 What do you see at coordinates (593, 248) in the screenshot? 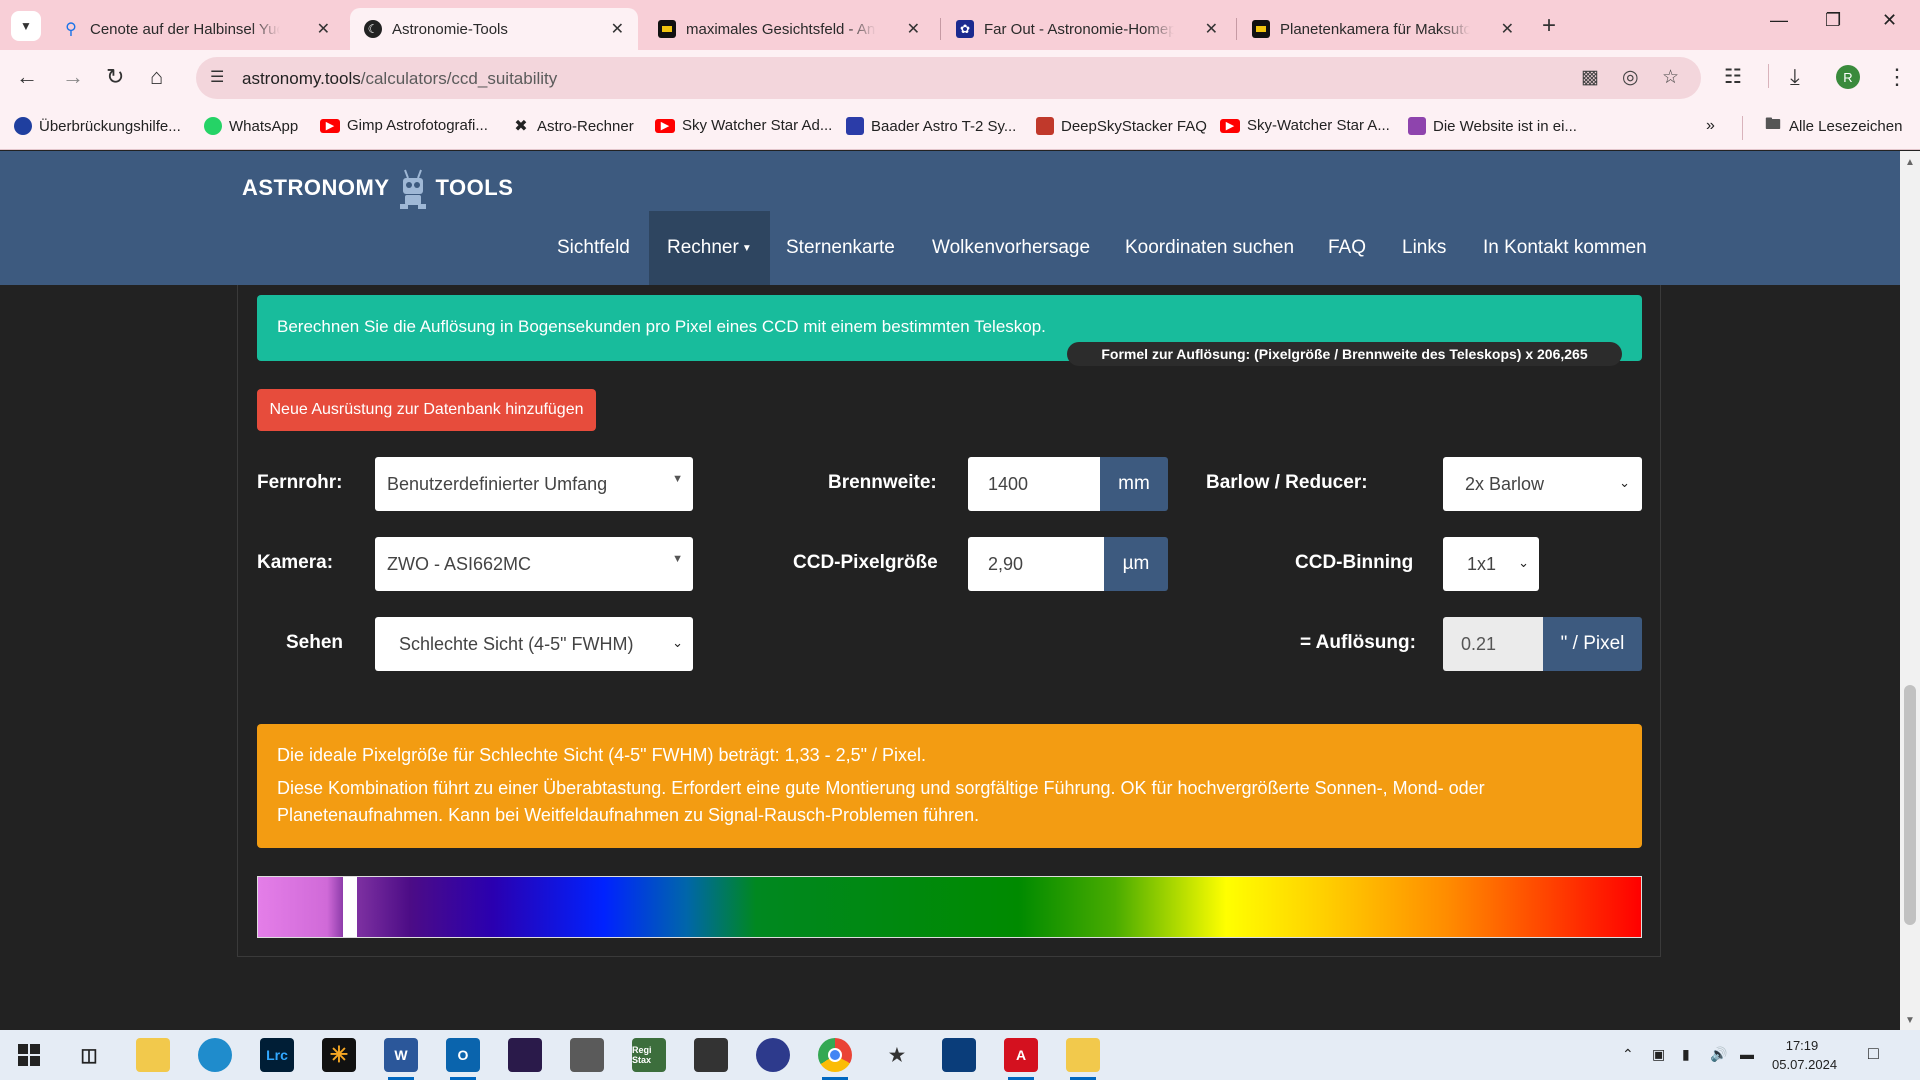
I see `nav-sichtfeld: Sichtfeld` at bounding box center [593, 248].